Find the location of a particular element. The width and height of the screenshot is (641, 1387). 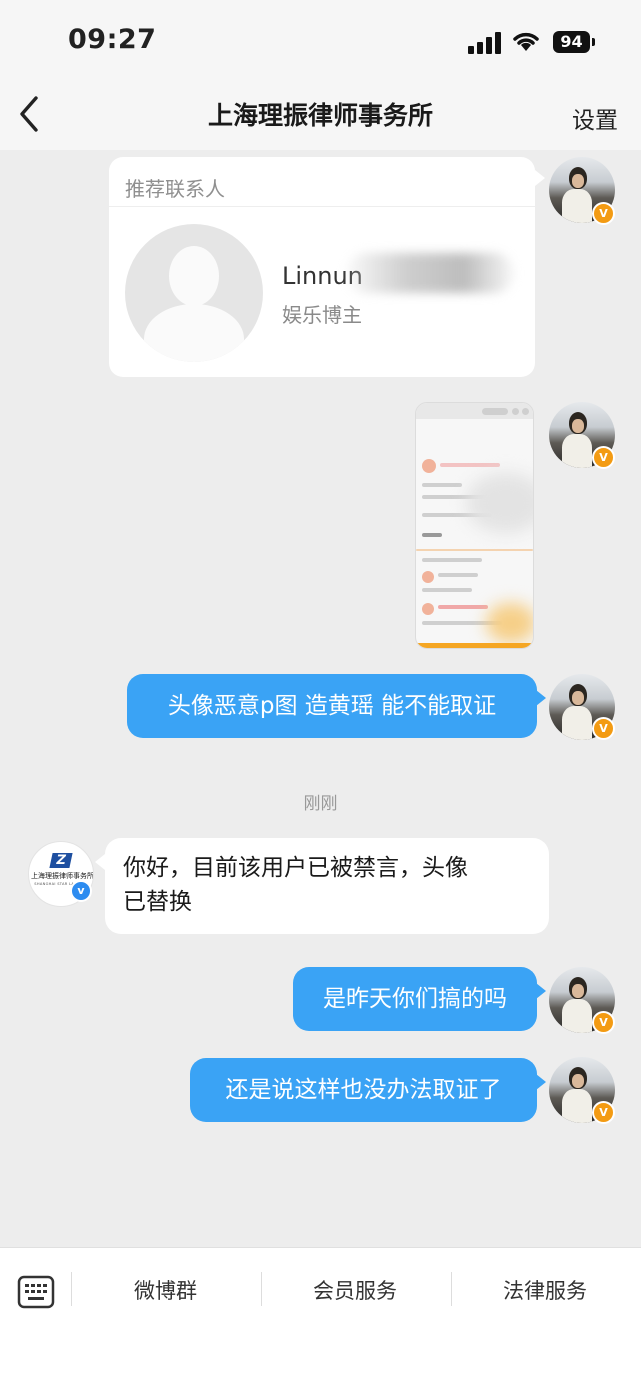

keyboard-icon is located at coordinates (36, 1292).